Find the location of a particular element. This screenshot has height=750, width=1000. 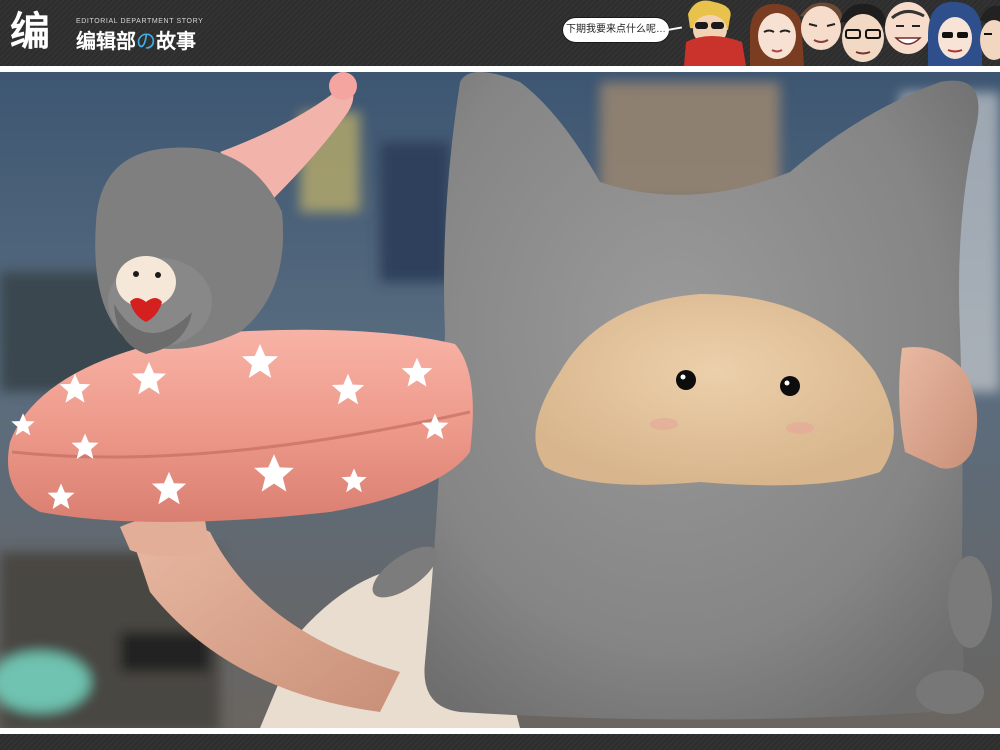

site-footer is located at coordinates (500, 742).